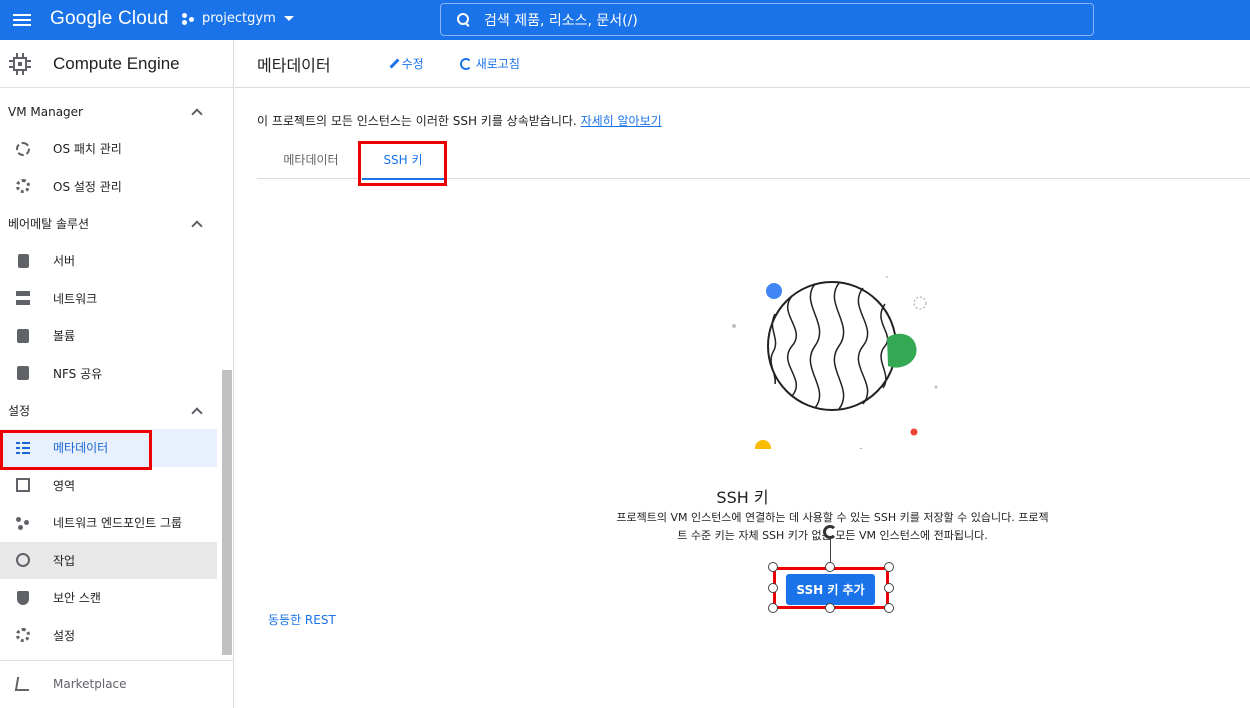 The height and width of the screenshot is (708, 1250). Describe the element at coordinates (302, 619) in the screenshot. I see `equivalent-rest-link: 동등한 REST` at that location.